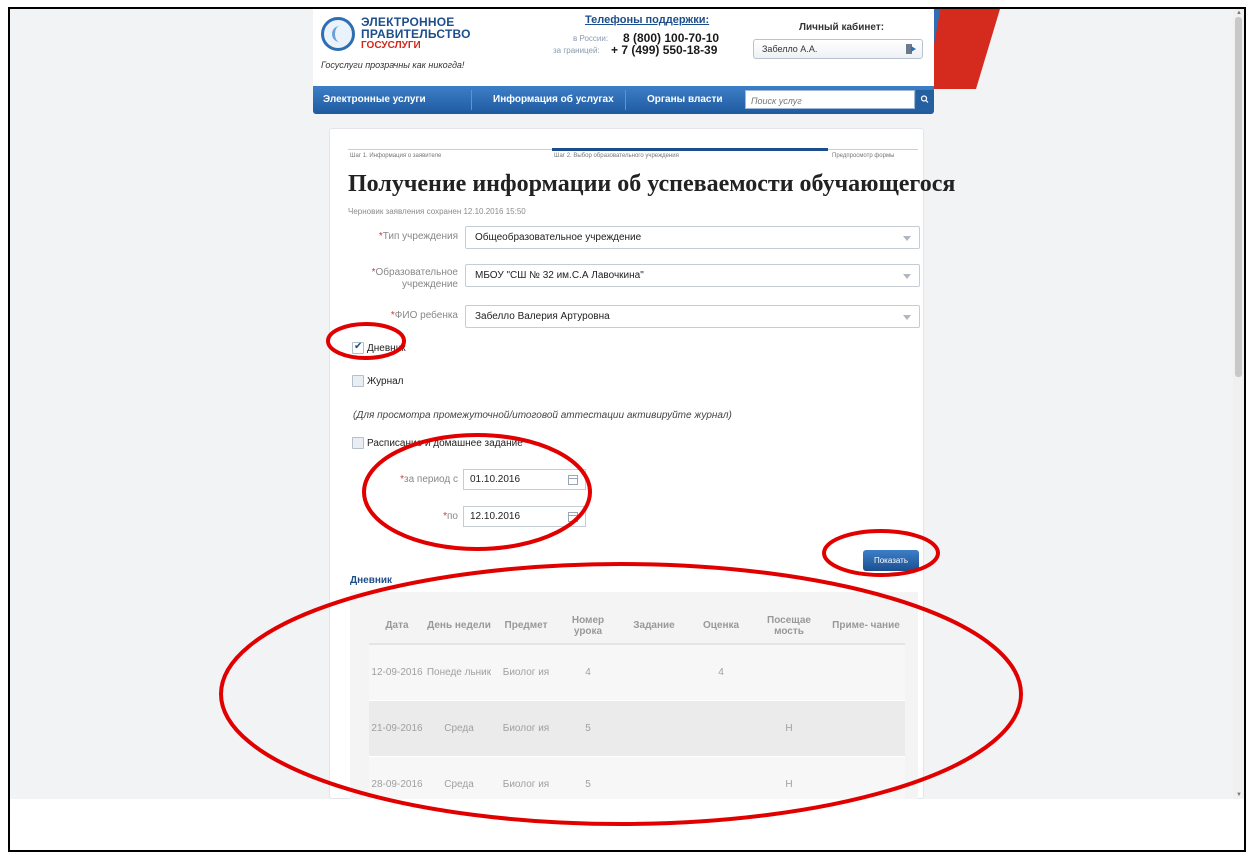 The image size is (1253, 859). I want to click on gosuslugi-logo-icon, so click(338, 34).